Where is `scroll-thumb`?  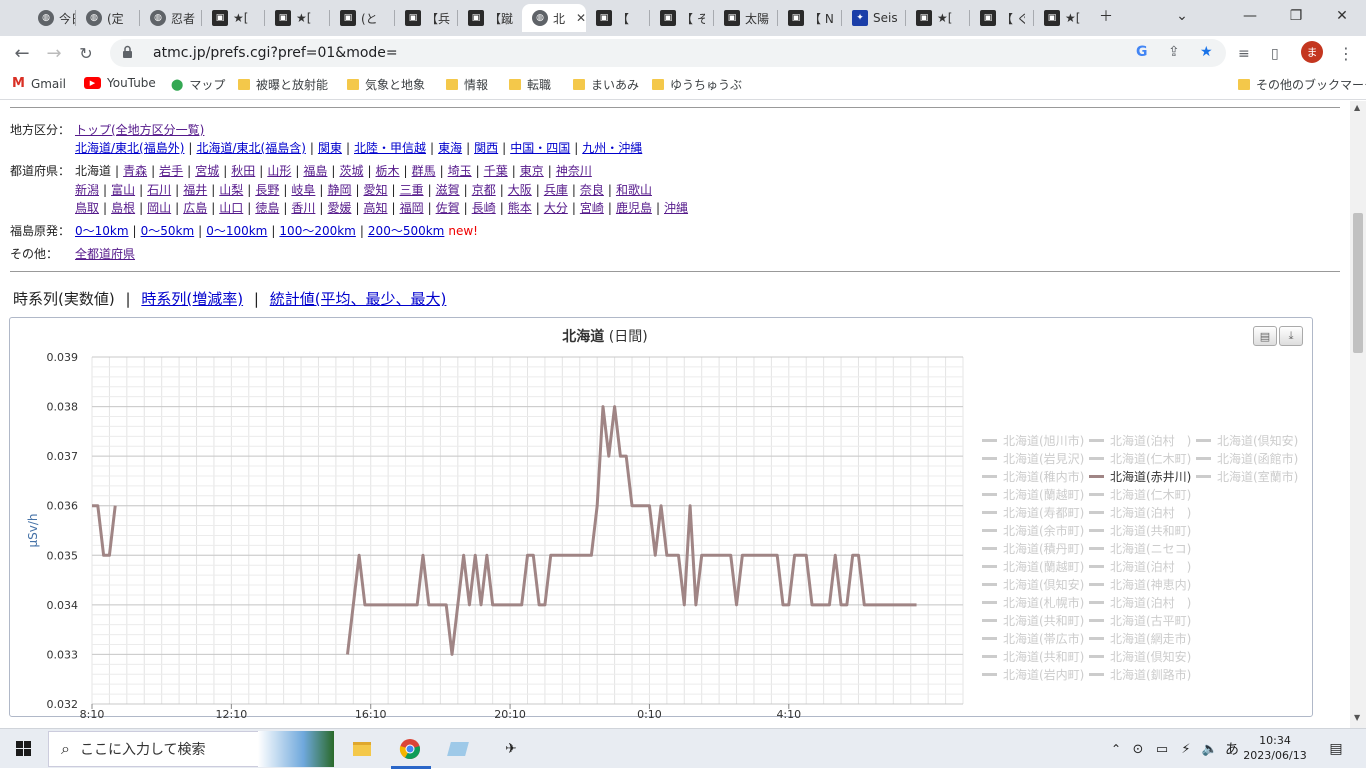
scroll-thumb is located at coordinates (1358, 283).